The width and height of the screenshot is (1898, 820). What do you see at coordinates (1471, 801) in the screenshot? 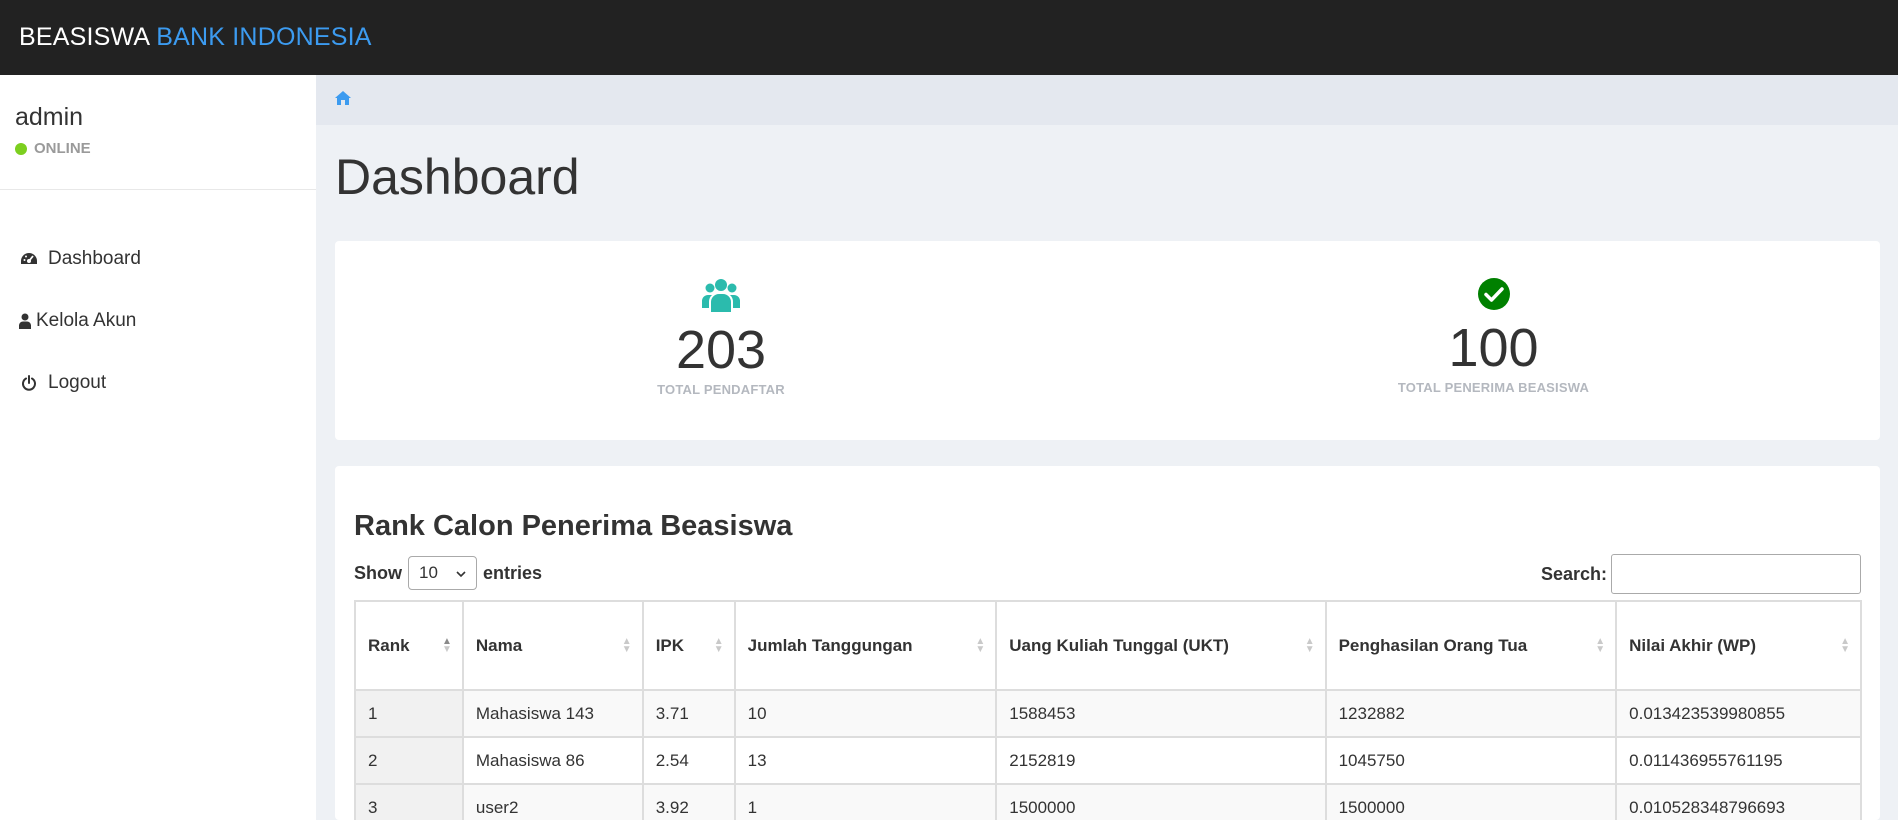
I see `cell-penghasilan: 1500000` at bounding box center [1471, 801].